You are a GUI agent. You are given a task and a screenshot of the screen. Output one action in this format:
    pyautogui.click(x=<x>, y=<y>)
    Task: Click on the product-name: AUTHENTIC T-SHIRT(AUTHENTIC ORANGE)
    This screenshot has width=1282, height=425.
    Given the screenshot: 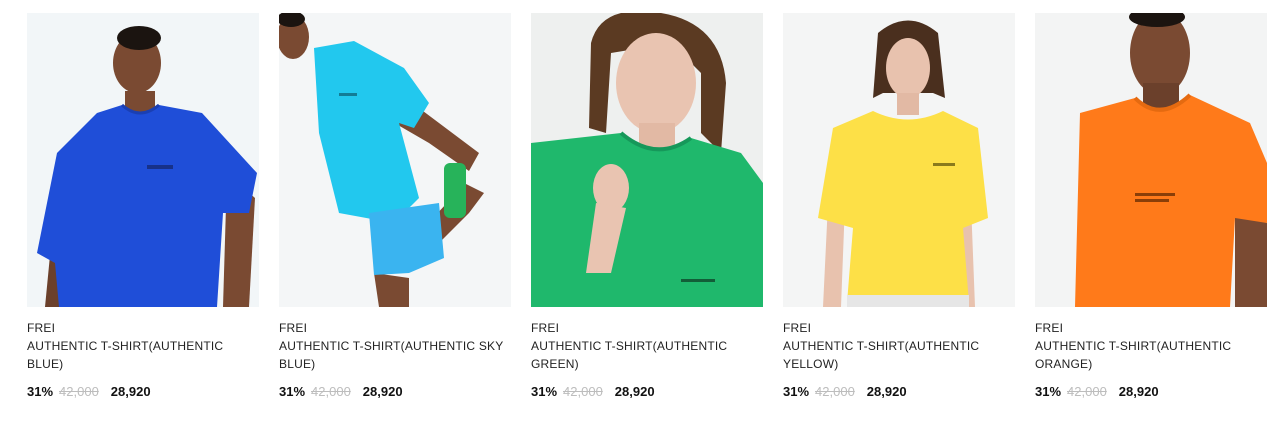 What is the action you would take?
    pyautogui.click(x=1151, y=355)
    